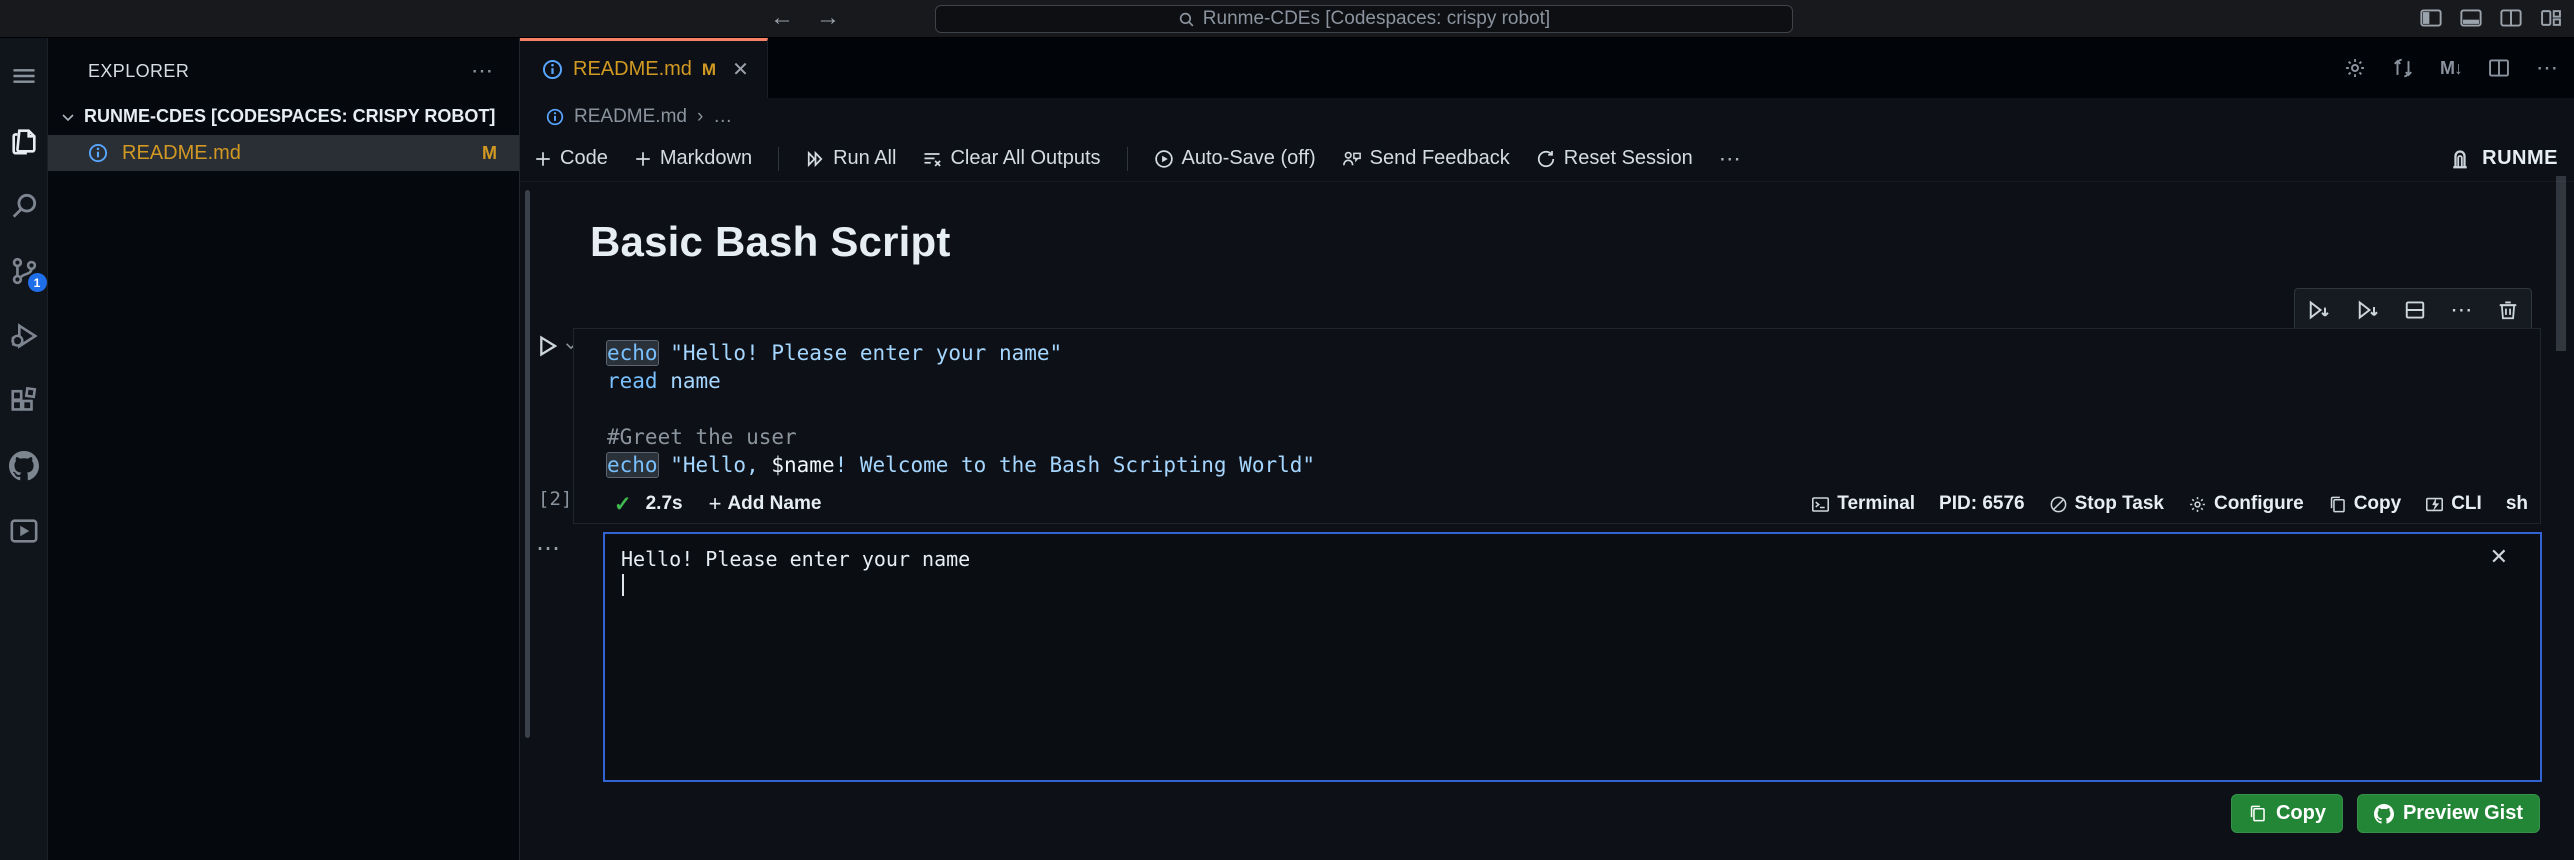 This screenshot has width=2574, height=860. I want to click on sidebar-item-source-control: 1, so click(27, 273).